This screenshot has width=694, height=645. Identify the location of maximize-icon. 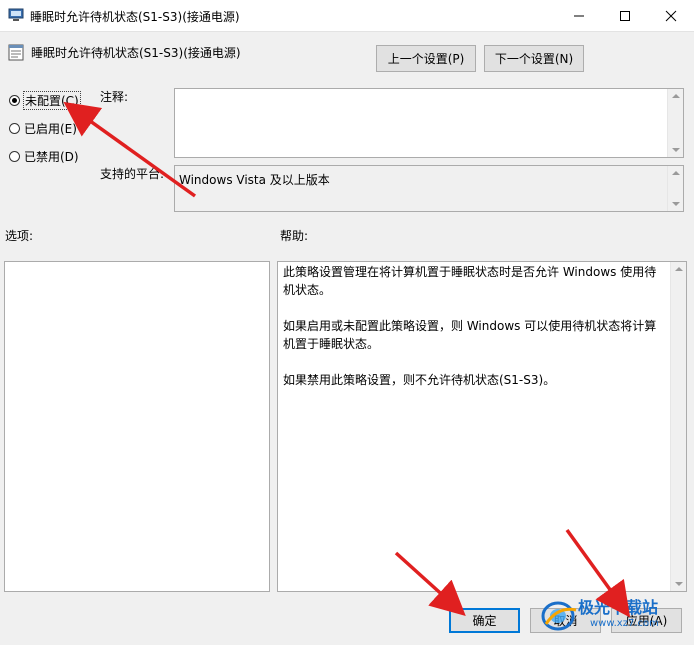
(625, 15).